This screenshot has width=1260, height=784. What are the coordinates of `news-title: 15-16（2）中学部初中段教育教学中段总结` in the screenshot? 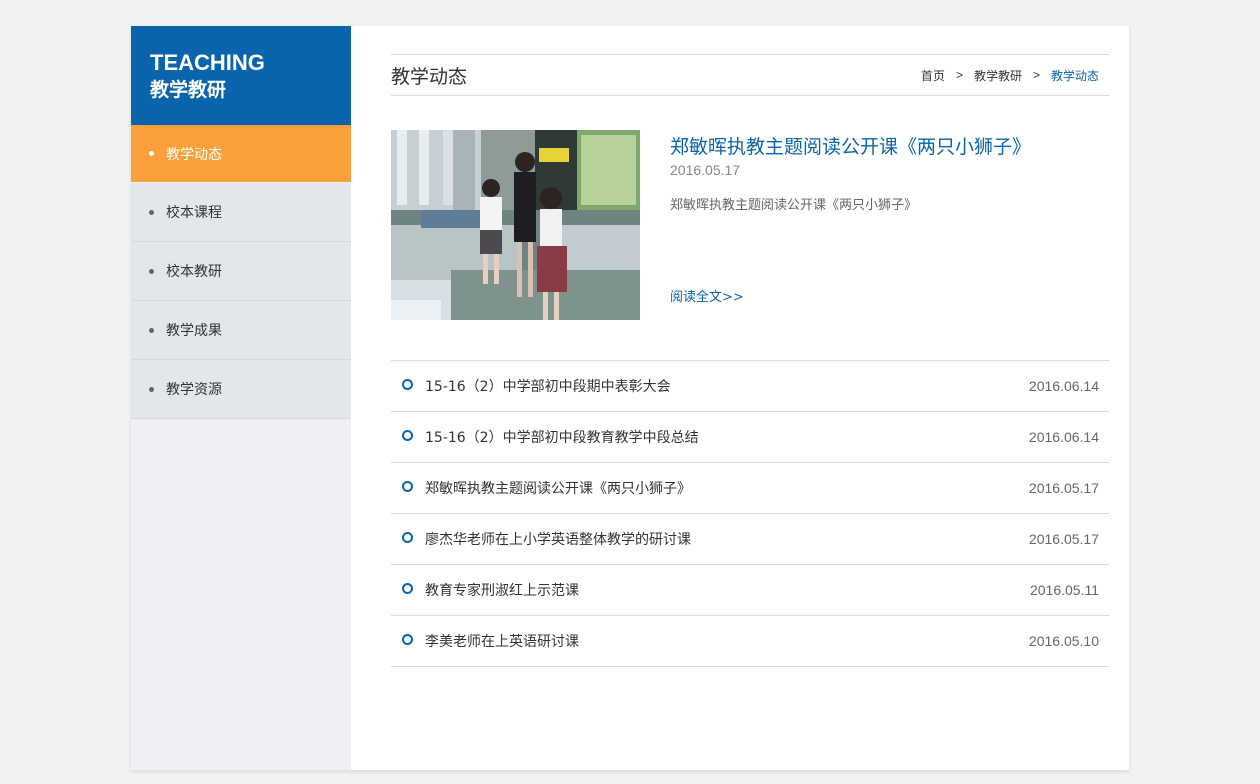 It's located at (562, 437).